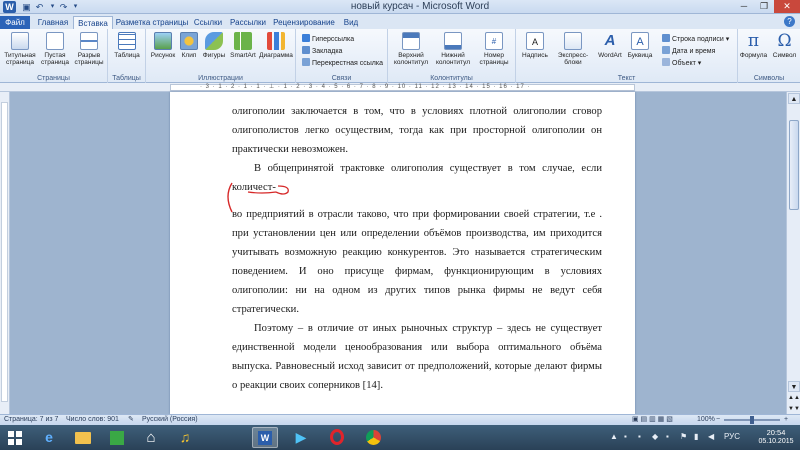 Image resolution: width=800 pixels, height=450 pixels. Describe the element at coordinates (732, 436) in the screenshot. I see `input-language: РУС` at that location.